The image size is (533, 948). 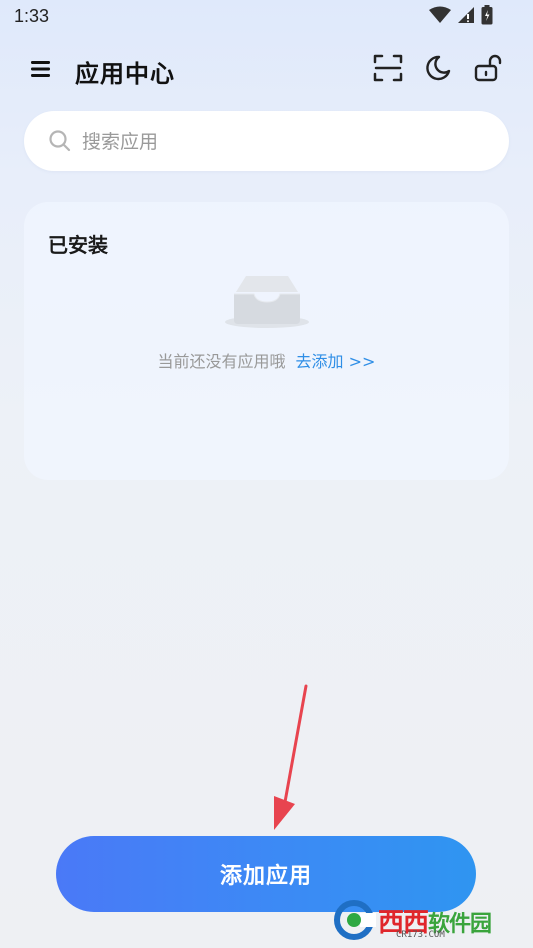 I want to click on go-add-link: 去添加 >>, so click(x=336, y=361).